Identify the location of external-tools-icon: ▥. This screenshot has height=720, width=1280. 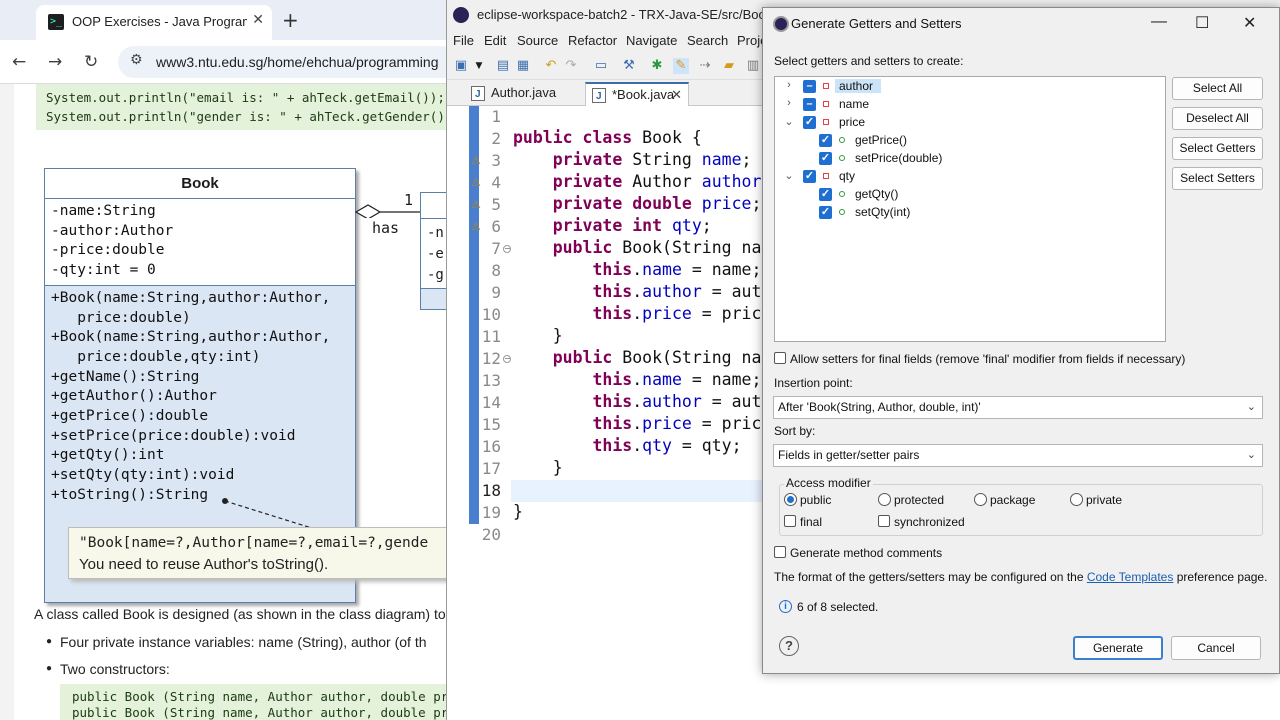
(753, 66).